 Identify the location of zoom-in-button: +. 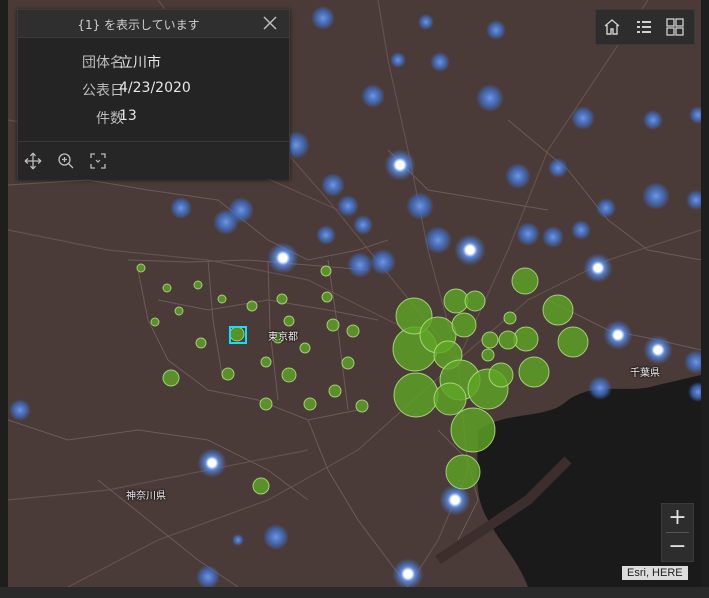
(677, 518).